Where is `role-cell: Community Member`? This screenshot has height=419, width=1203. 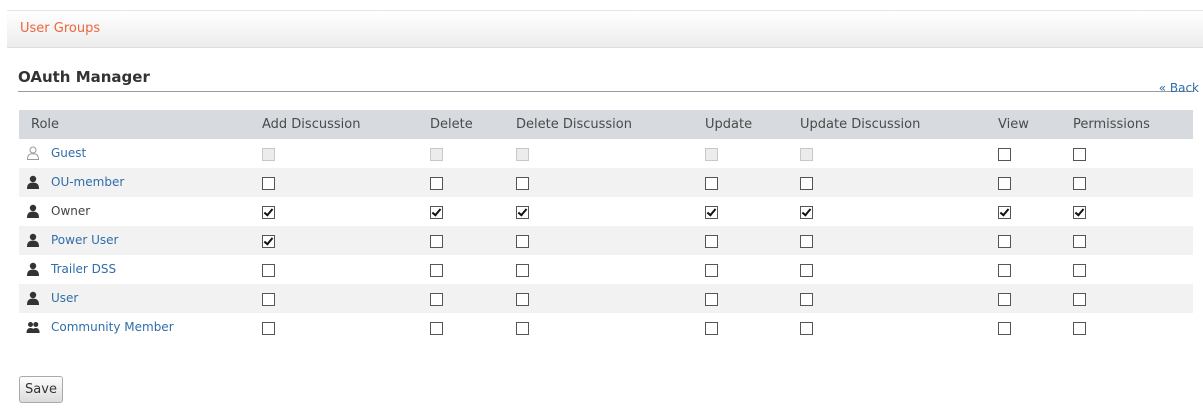 role-cell: Community Member is located at coordinates (140, 327).